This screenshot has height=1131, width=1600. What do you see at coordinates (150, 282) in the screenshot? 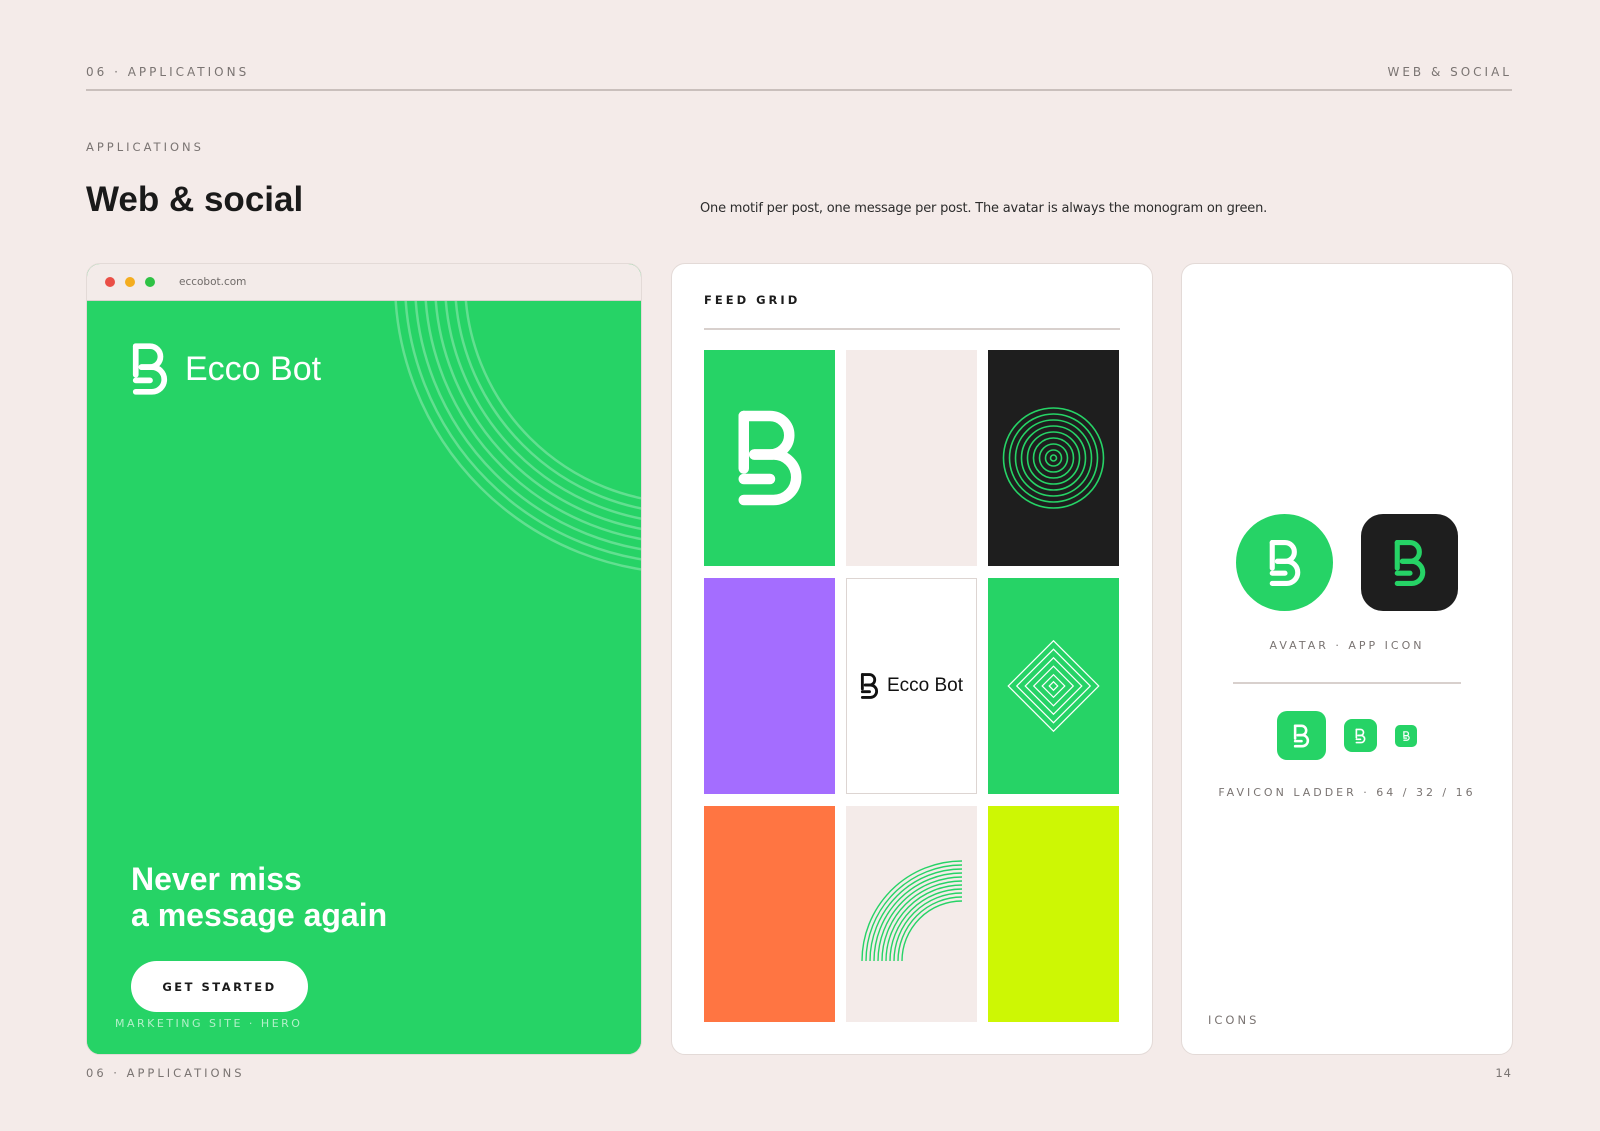
I see `window-maximize-dot` at bounding box center [150, 282].